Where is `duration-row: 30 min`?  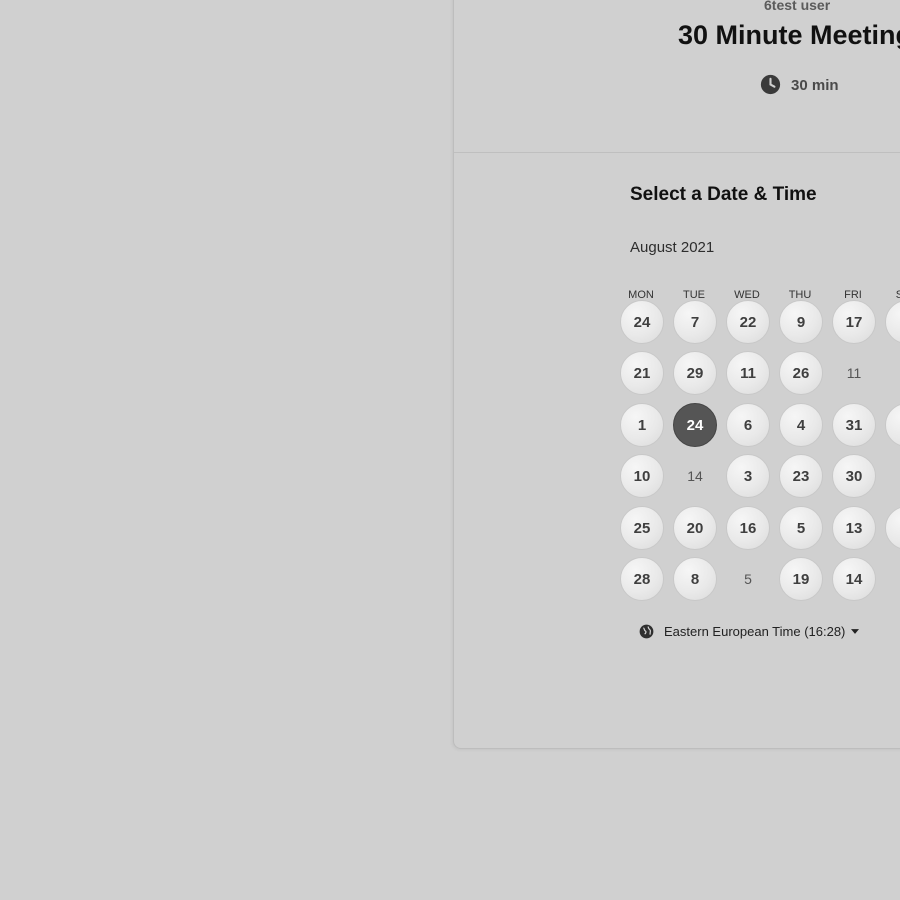
duration-row: 30 min is located at coordinates (799, 84).